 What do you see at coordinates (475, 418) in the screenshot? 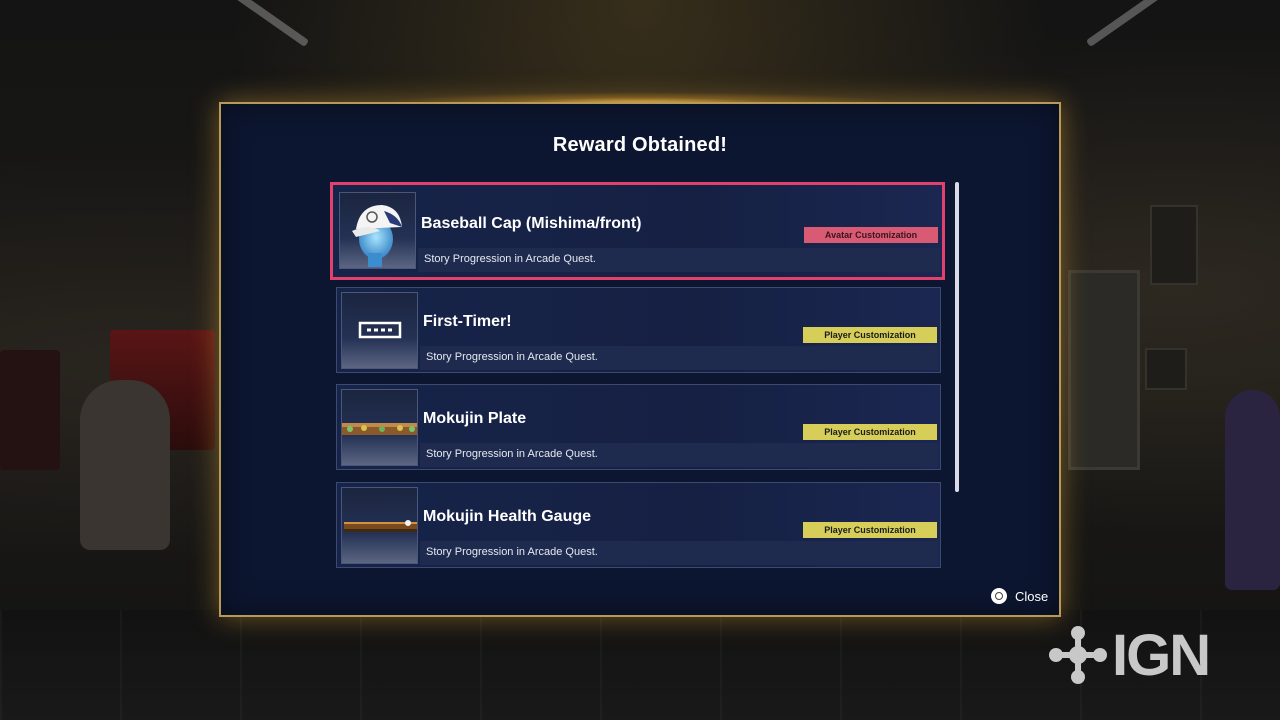
I see `reward-name: Mokujin Plate` at bounding box center [475, 418].